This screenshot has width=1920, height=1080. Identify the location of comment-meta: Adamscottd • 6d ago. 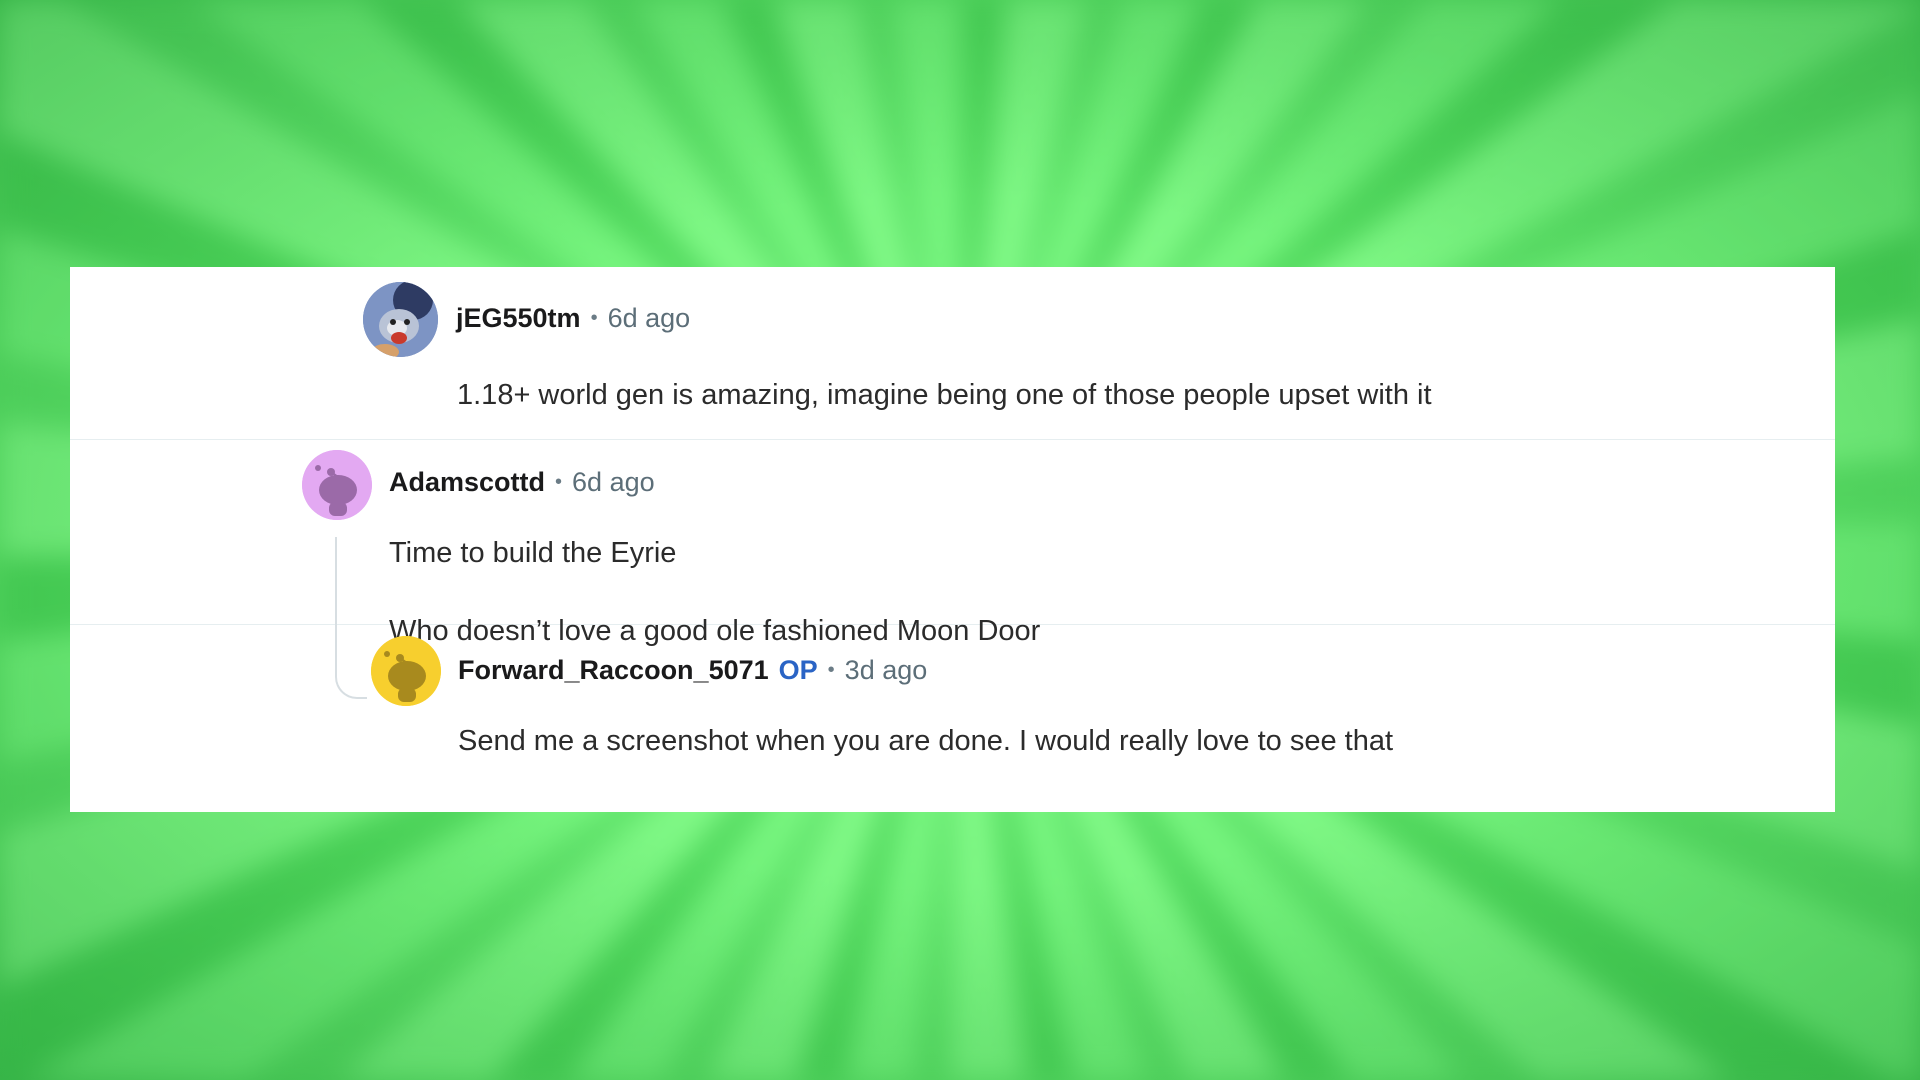
(522, 482).